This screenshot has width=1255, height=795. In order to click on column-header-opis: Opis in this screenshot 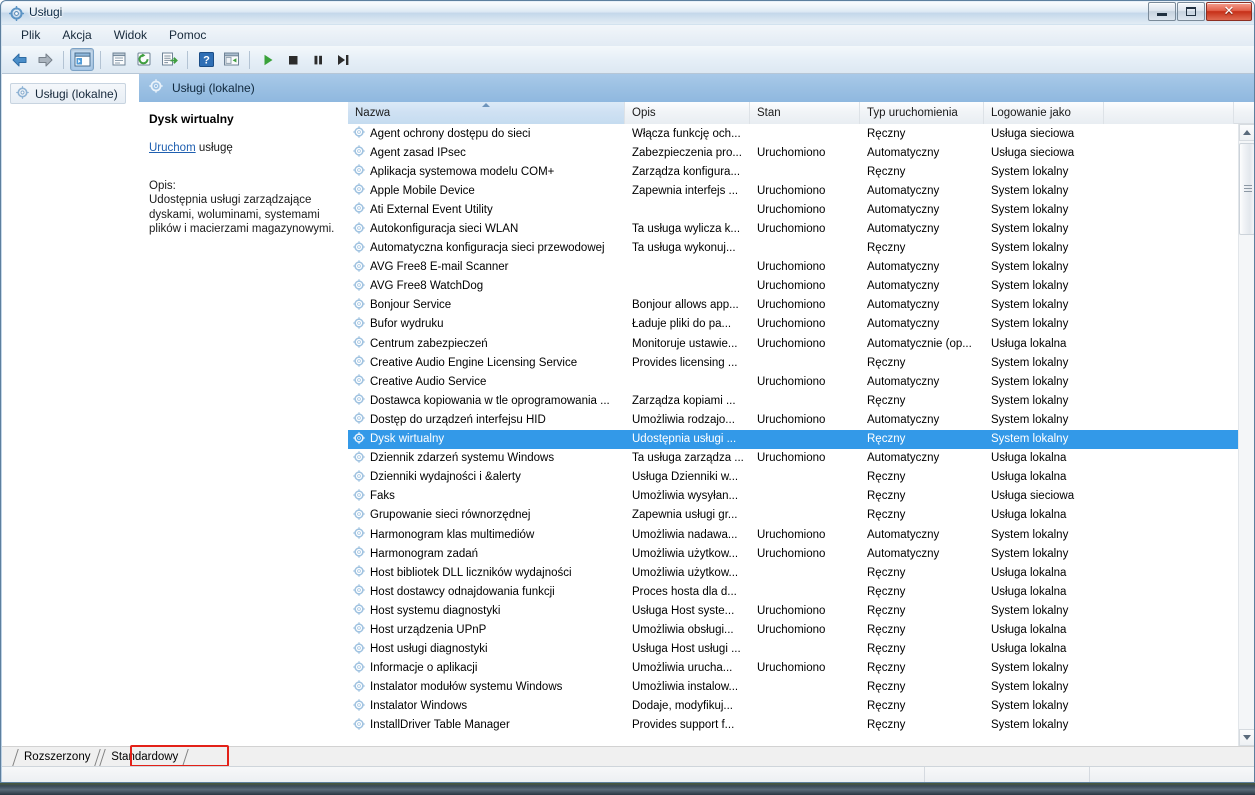, I will do `click(687, 113)`.